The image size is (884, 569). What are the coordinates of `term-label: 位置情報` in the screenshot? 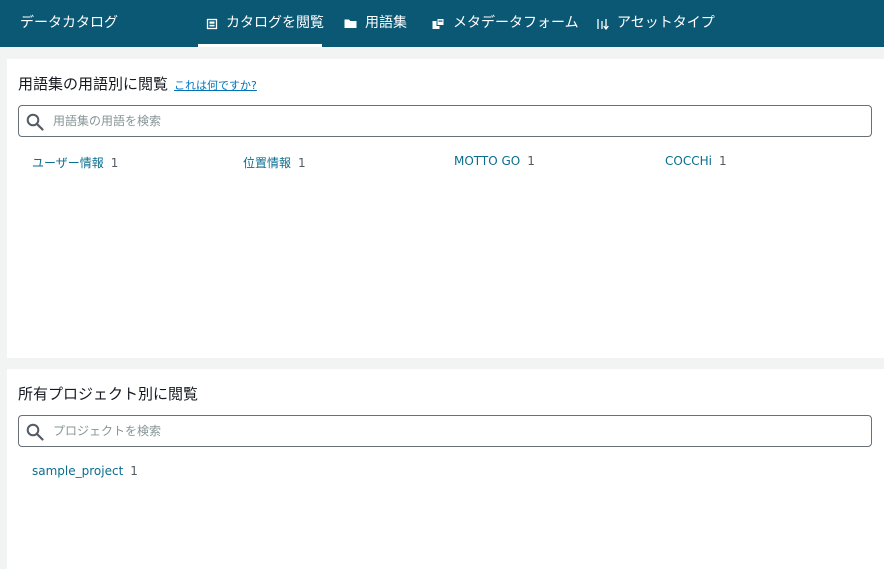 It's located at (267, 163).